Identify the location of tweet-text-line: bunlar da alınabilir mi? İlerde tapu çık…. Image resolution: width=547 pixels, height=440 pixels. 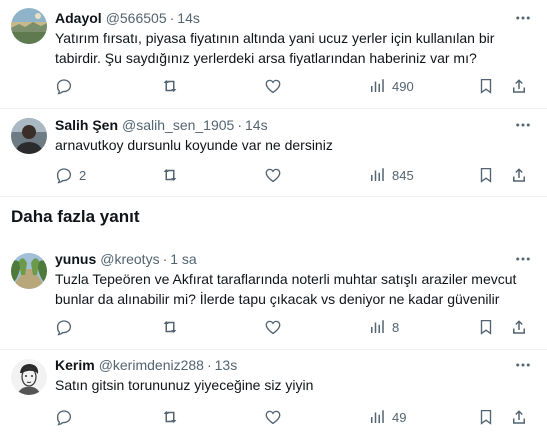
(277, 299).